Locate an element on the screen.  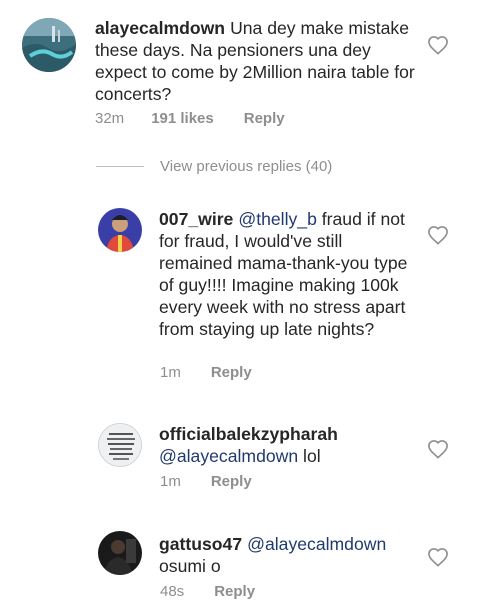
comment-meta: 48s Reply is located at coordinates (207, 591).